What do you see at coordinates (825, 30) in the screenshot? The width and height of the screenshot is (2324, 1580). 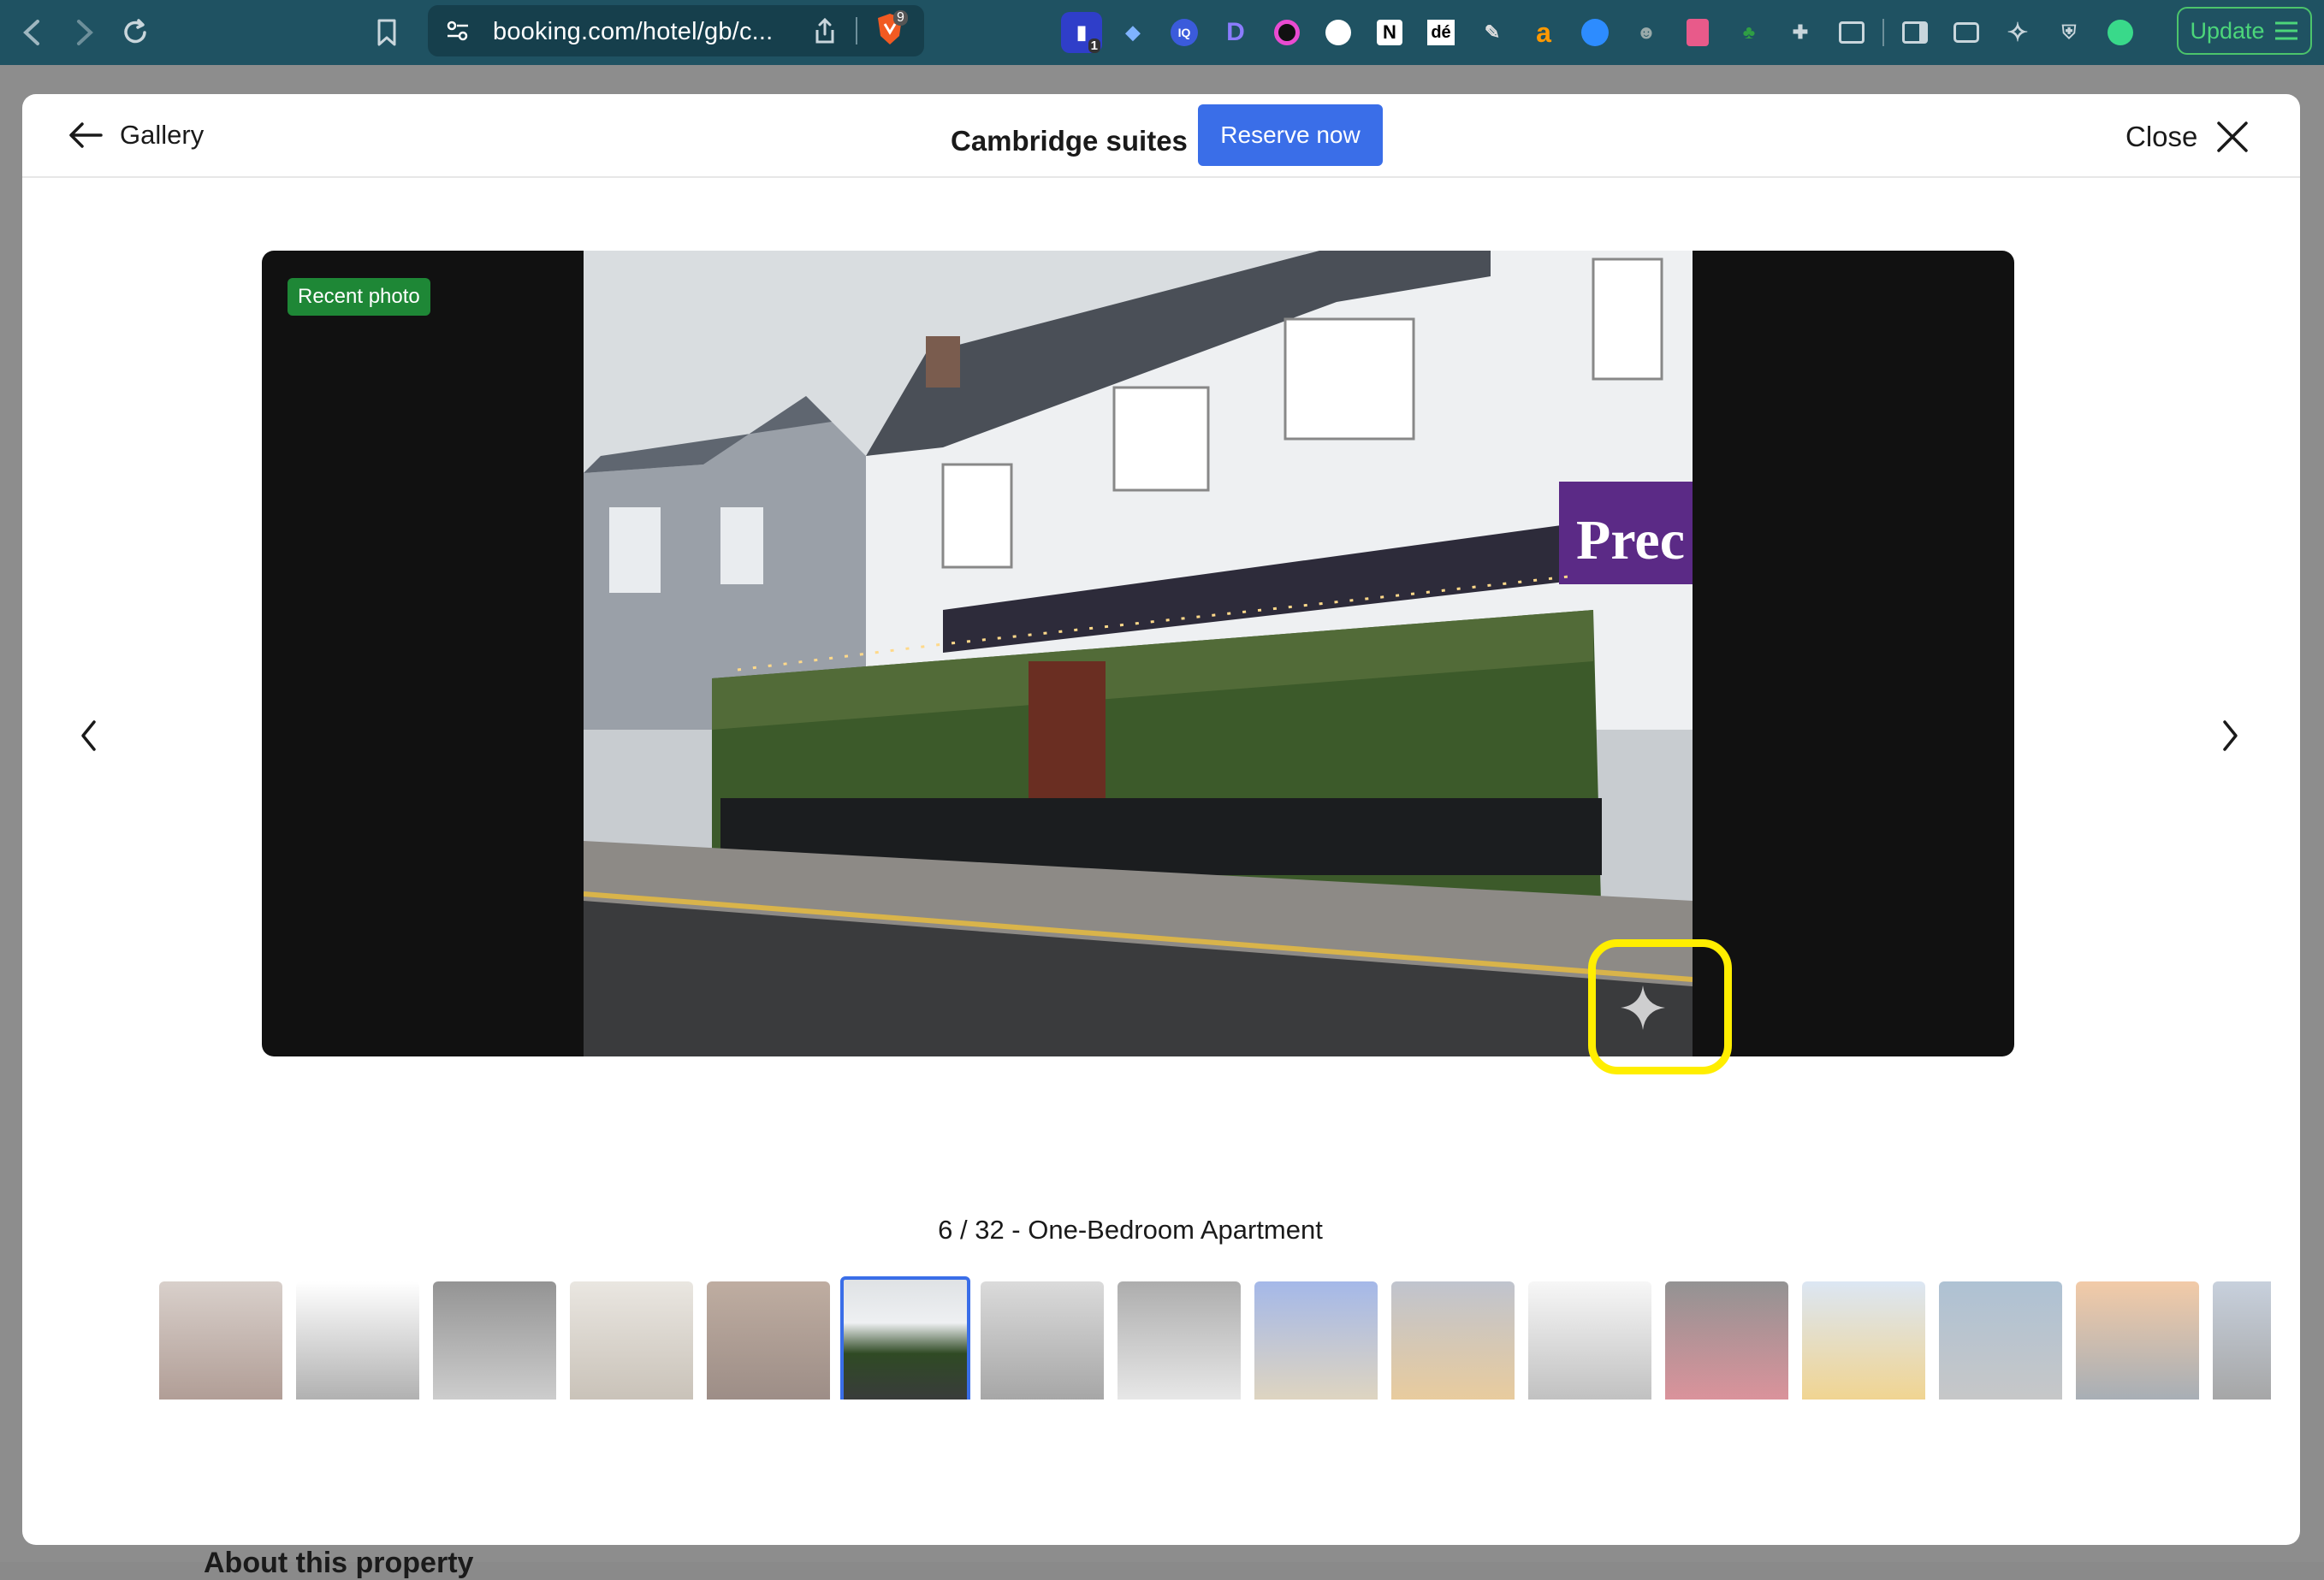 I see `share-icon` at bounding box center [825, 30].